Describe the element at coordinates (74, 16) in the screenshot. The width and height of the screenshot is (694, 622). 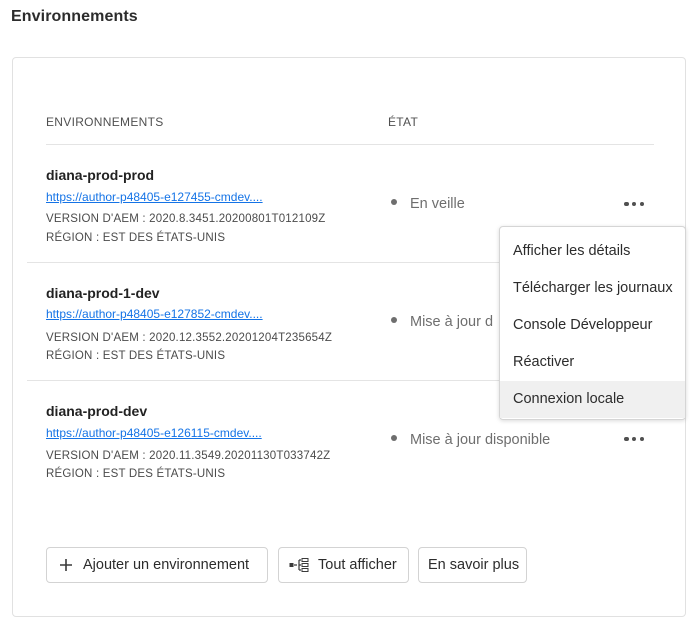
I see `page-title: Environnements` at that location.